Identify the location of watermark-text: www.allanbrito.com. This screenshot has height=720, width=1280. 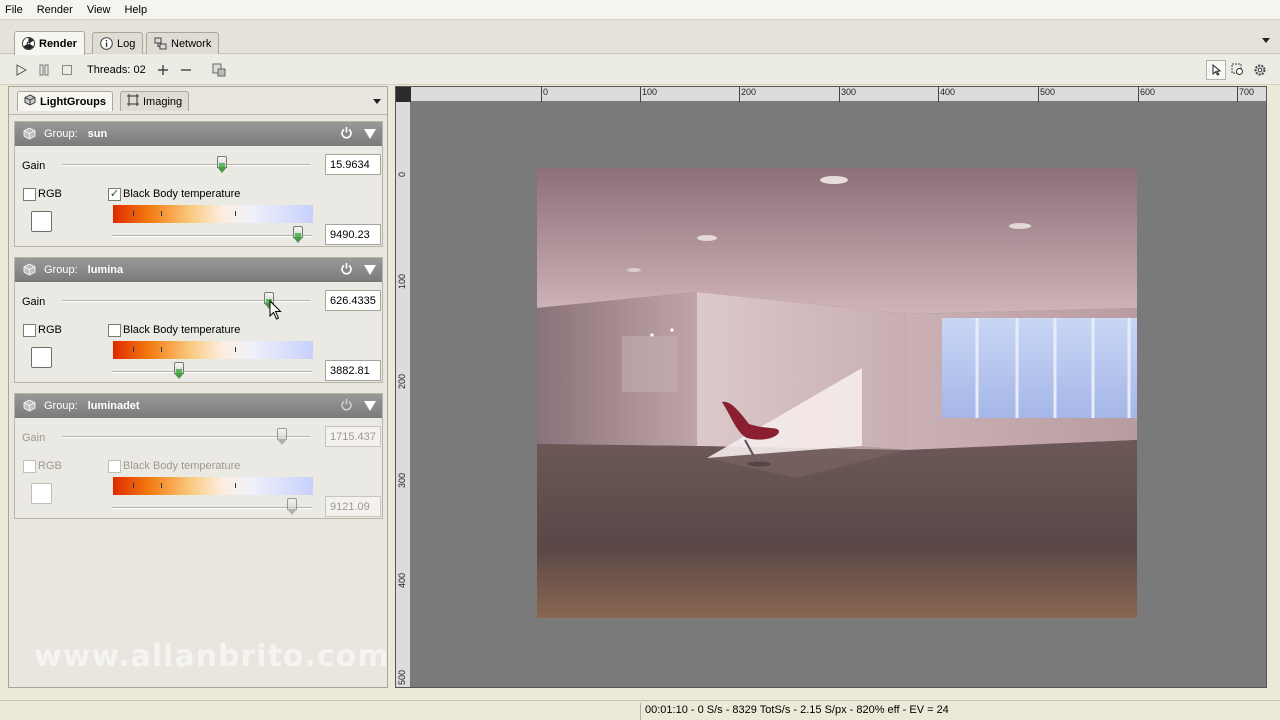
(212, 656).